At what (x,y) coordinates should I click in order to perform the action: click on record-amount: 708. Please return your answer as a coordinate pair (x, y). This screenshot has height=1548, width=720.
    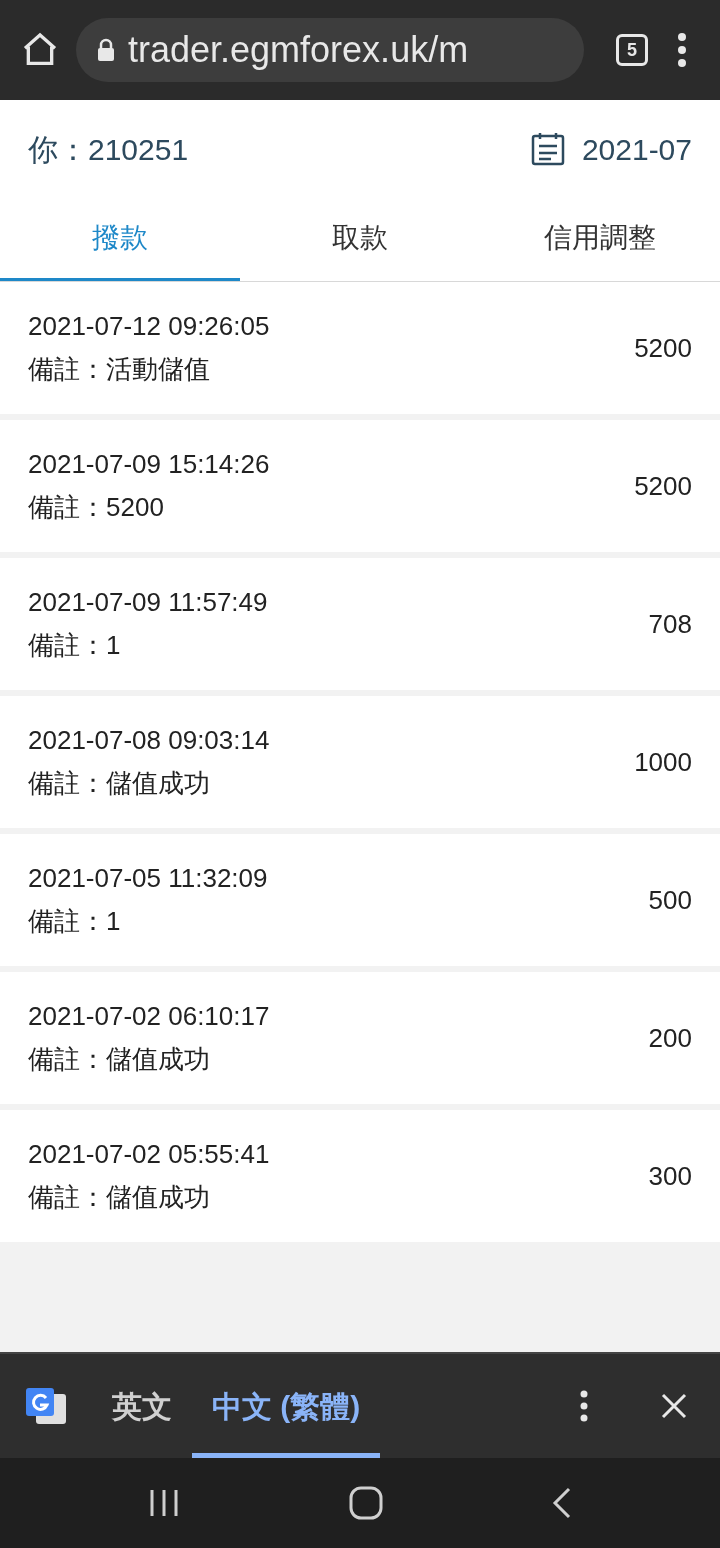
    Looking at the image, I should click on (670, 624).